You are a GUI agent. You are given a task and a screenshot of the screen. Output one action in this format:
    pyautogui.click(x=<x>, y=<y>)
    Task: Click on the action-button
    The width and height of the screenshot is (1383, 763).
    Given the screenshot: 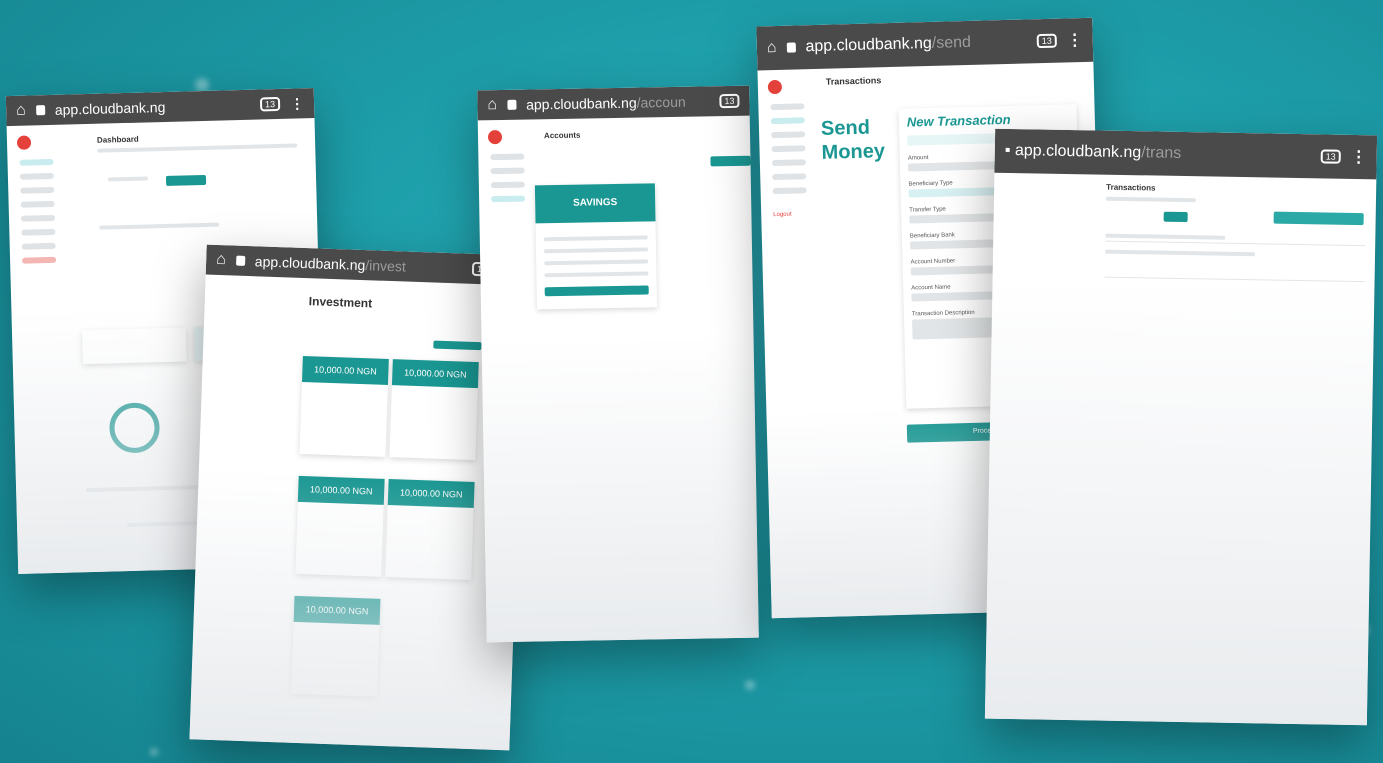 What is the action you would take?
    pyautogui.click(x=186, y=180)
    